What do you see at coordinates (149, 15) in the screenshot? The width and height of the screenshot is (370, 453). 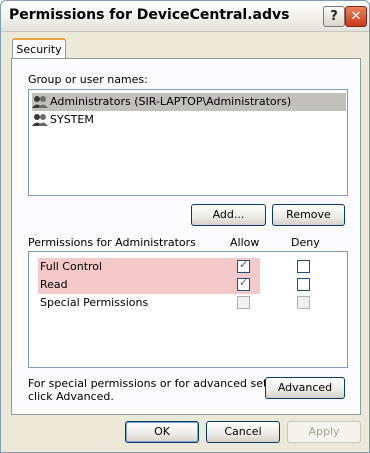 I see `window-title: Permissions for DeviceCentral.advs` at bounding box center [149, 15].